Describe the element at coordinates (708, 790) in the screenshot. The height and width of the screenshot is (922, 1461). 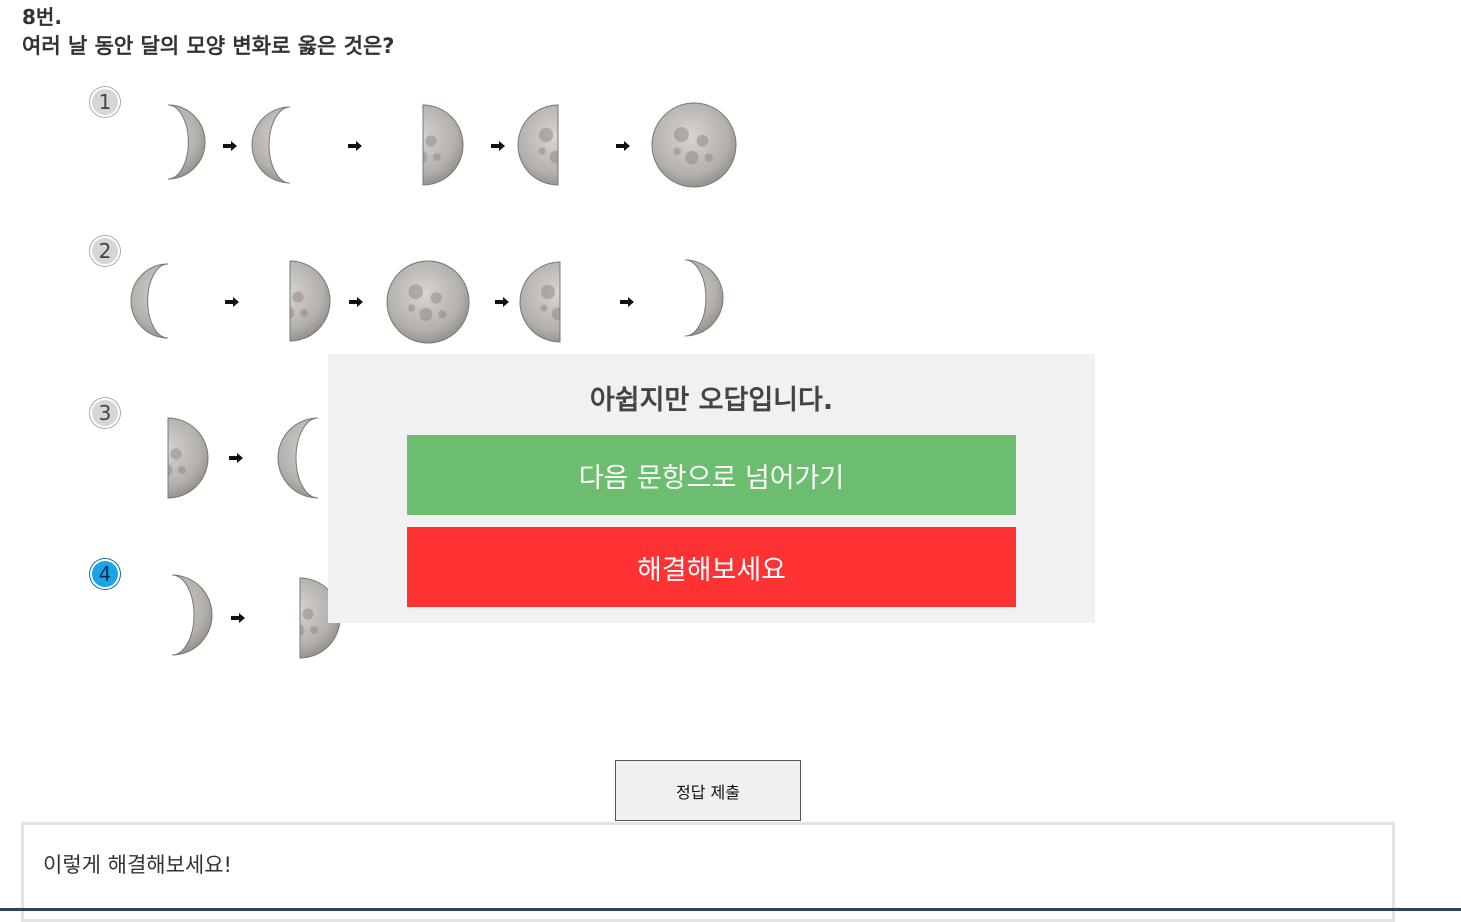
I see `submit-answer-button: 정답 제출` at that location.